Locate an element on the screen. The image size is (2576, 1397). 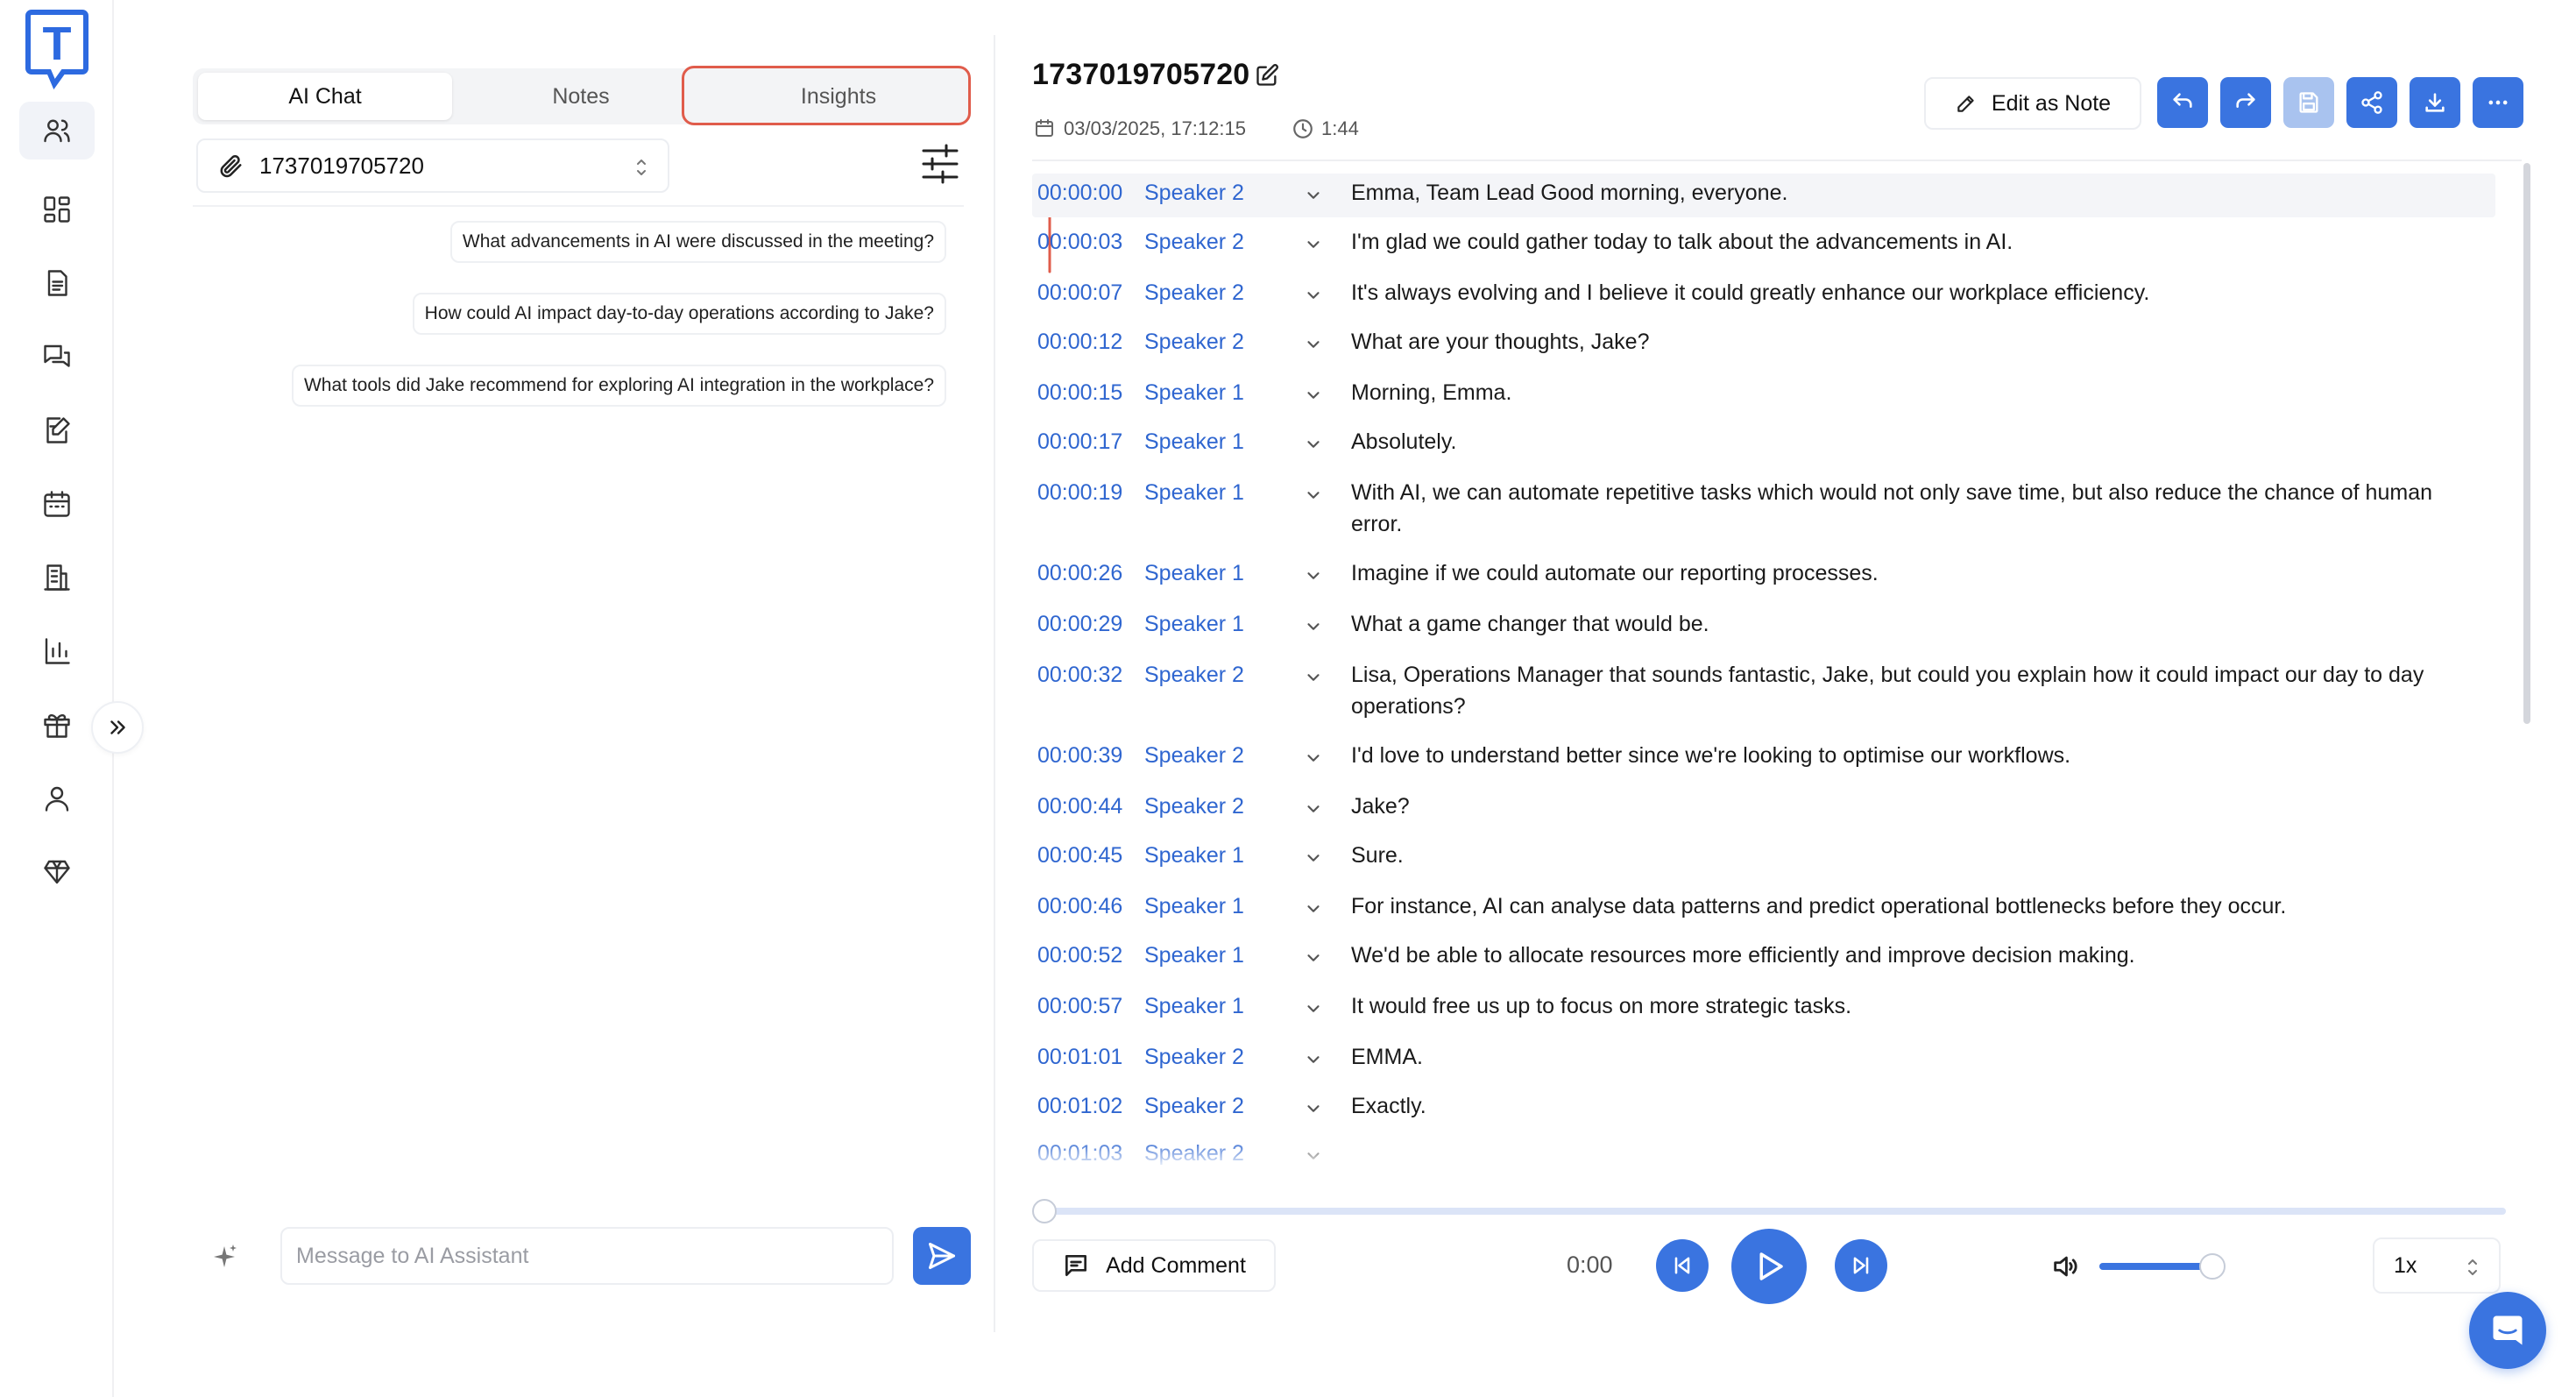
segment-text: Sure. is located at coordinates (1903, 855).